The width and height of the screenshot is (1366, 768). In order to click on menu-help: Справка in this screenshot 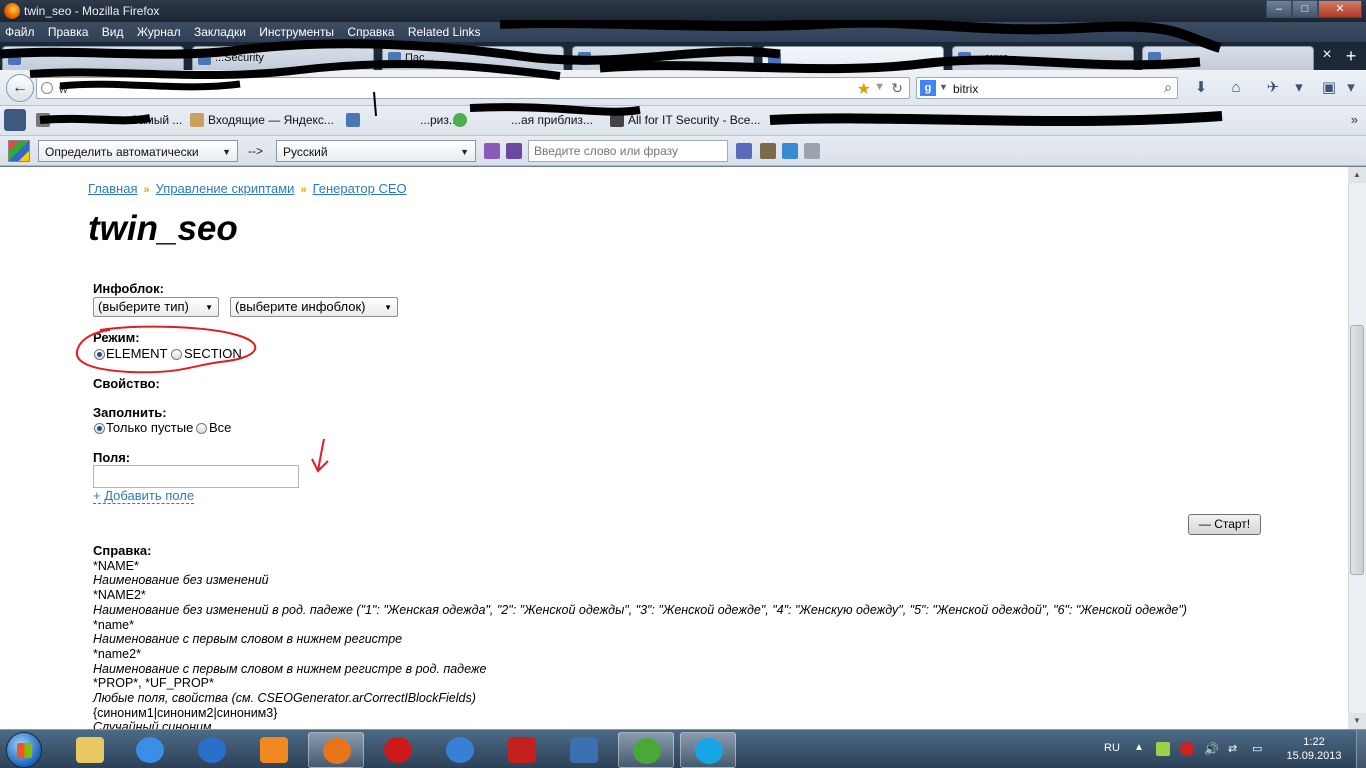, I will do `click(370, 32)`.